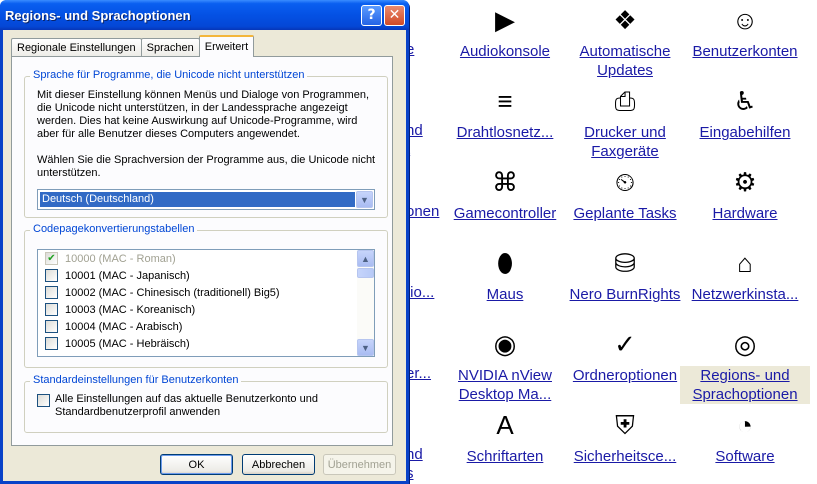  I want to click on cp-item-label: Drucker und Faxgeräte, so click(625, 142).